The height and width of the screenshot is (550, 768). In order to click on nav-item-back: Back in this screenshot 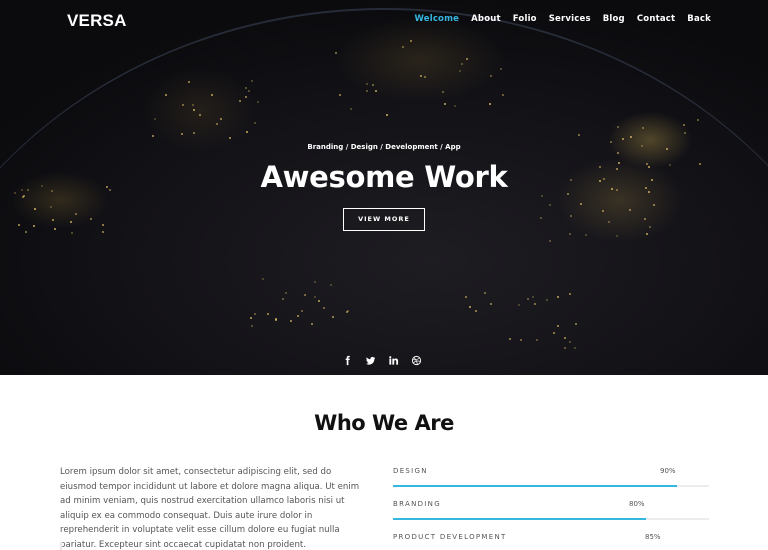, I will do `click(699, 19)`.